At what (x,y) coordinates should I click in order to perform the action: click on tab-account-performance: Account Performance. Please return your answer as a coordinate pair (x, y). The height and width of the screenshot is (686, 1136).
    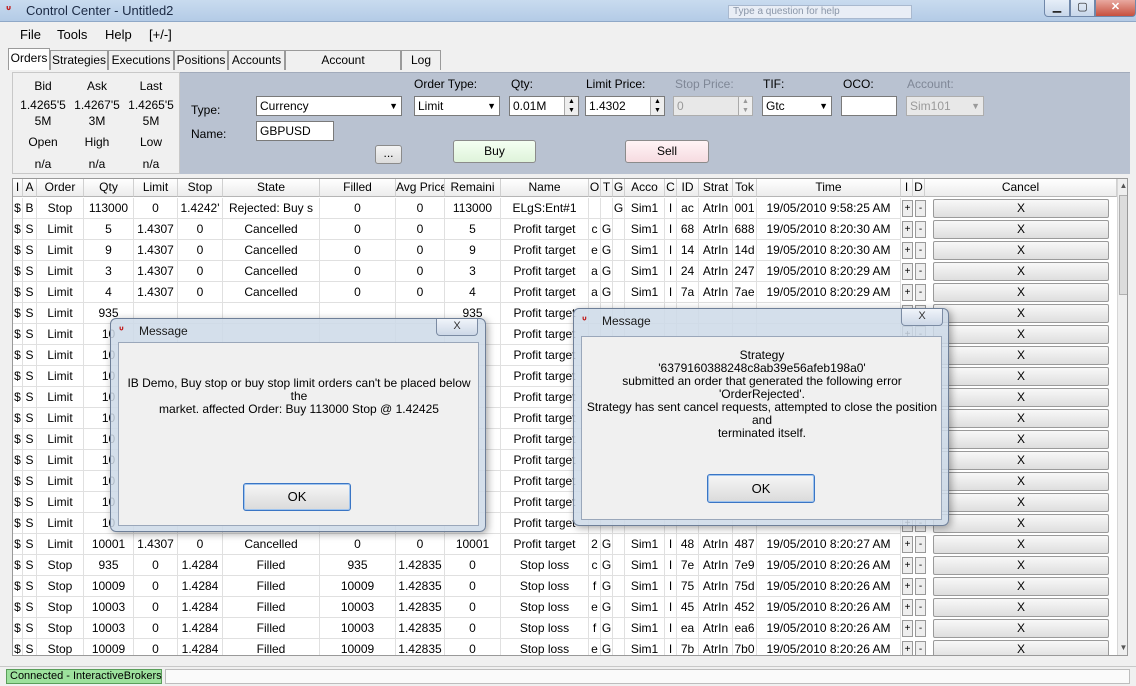
    Looking at the image, I should click on (343, 68).